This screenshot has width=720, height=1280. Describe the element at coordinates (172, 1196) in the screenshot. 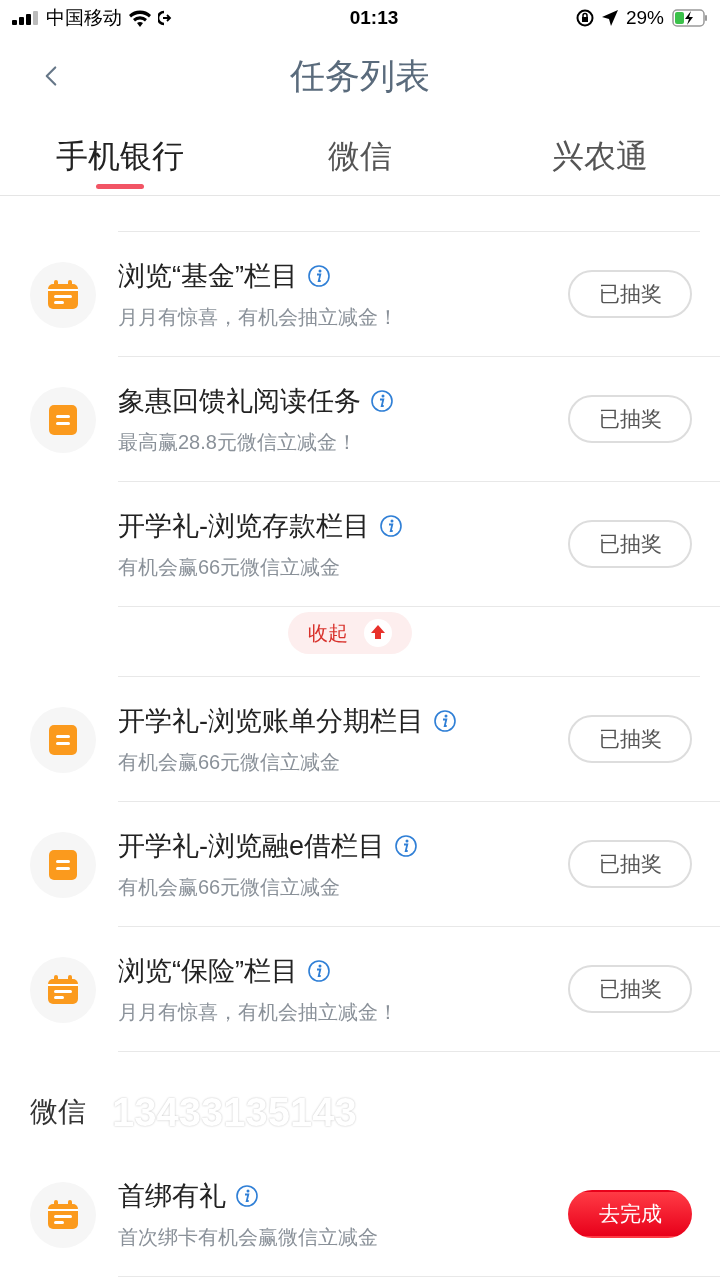

I see `task-title: 首绑有礼` at that location.